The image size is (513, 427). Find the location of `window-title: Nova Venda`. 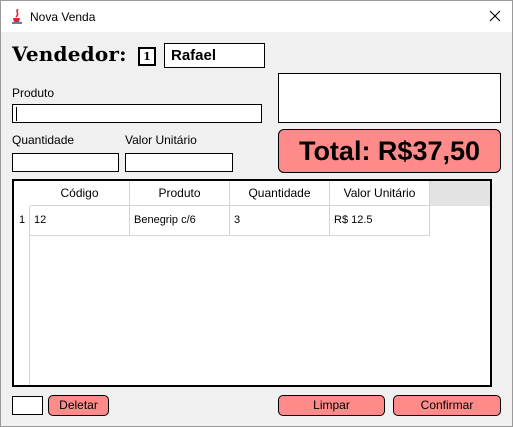

window-title: Nova Venda is located at coordinates (63, 17).